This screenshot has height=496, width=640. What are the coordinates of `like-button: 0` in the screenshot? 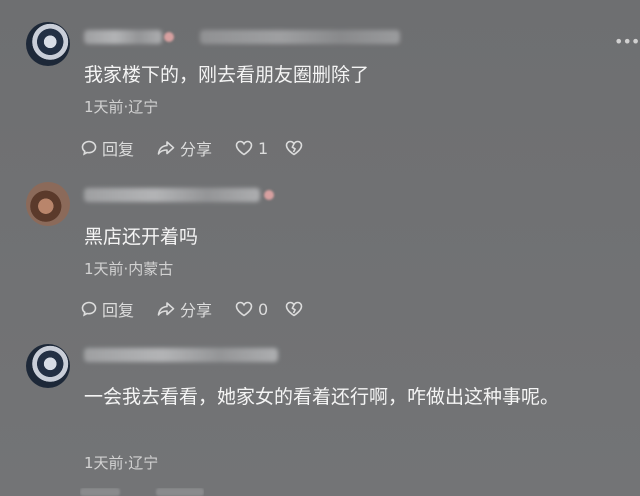 It's located at (251, 309).